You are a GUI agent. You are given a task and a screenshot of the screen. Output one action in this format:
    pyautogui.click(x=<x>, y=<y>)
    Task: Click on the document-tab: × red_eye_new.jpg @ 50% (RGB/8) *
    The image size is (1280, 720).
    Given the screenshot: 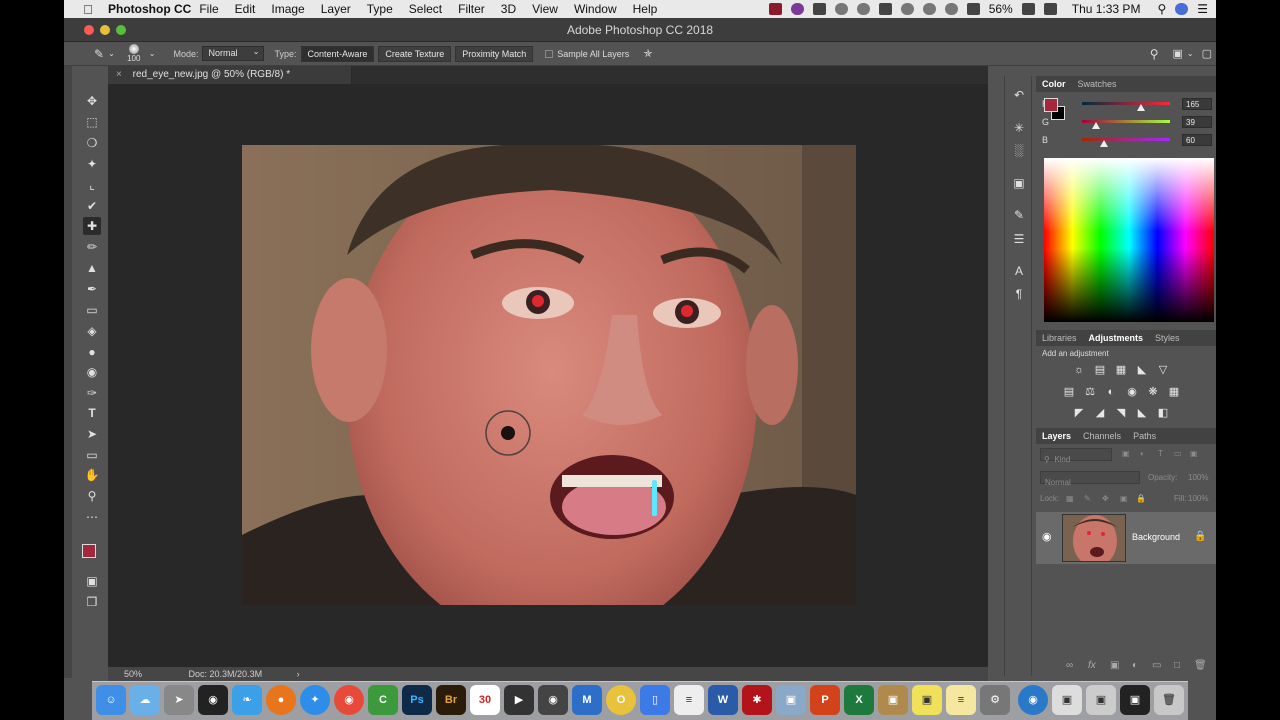 What is the action you would take?
    pyautogui.click(x=230, y=75)
    